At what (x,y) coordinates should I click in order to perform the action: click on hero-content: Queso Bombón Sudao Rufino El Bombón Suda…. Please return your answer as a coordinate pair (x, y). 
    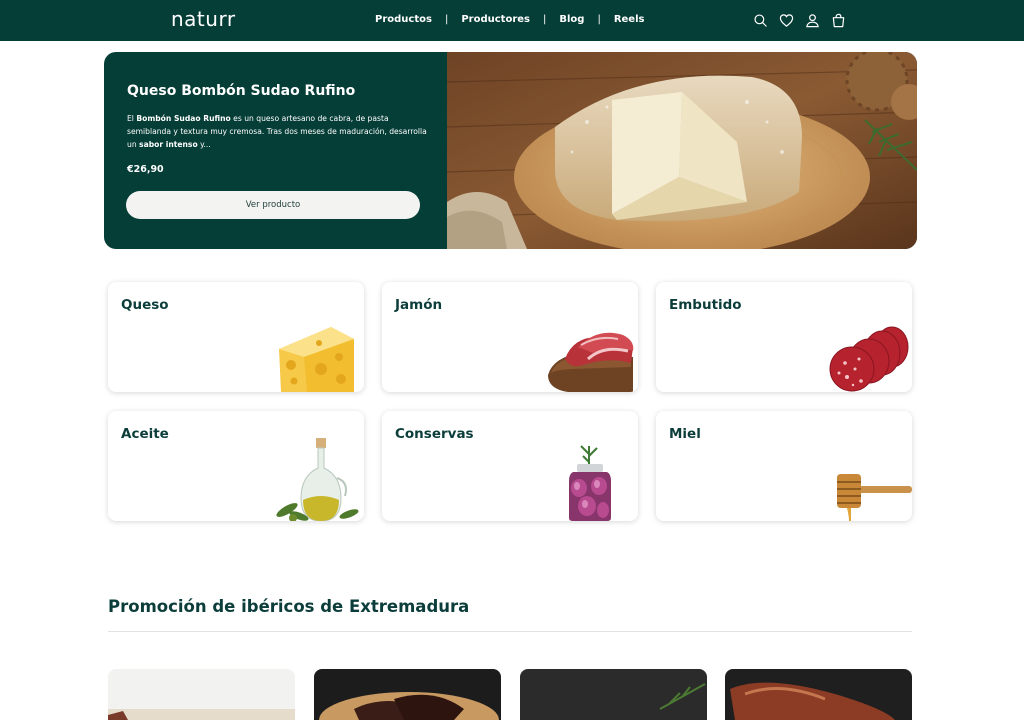
    Looking at the image, I should click on (275, 150).